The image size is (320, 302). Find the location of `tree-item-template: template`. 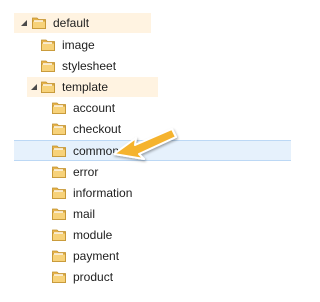

tree-item-template: template is located at coordinates (92, 87).